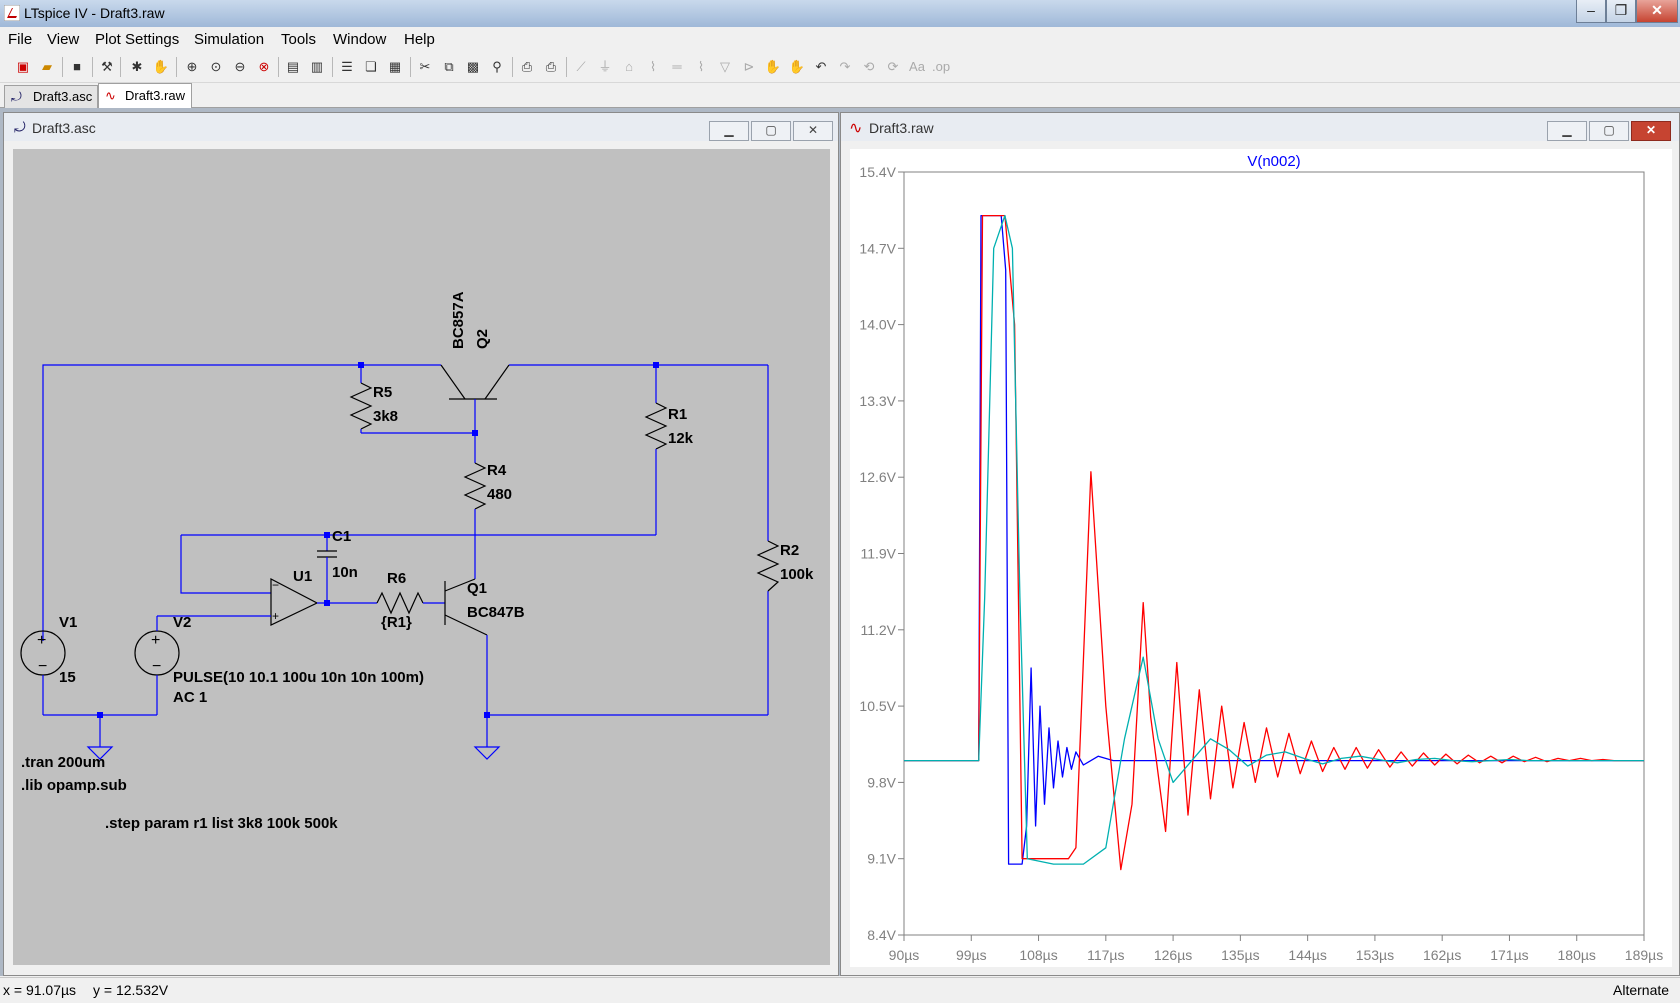 The height and width of the screenshot is (1003, 1680). Describe the element at coordinates (449, 67) in the screenshot. I see `copy-icon: ⧉` at that location.